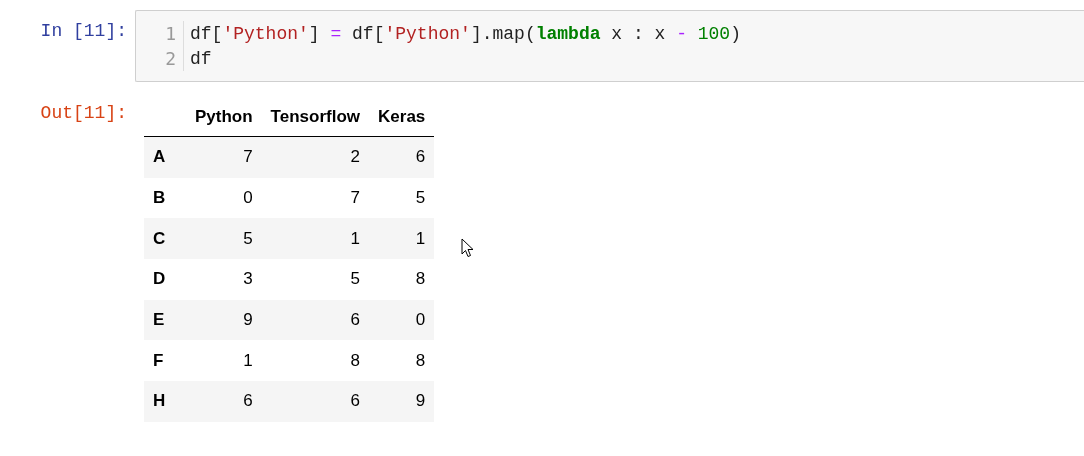 This screenshot has height=456, width=1084. Describe the element at coordinates (224, 122) in the screenshot. I see `column-header: Python` at that location.